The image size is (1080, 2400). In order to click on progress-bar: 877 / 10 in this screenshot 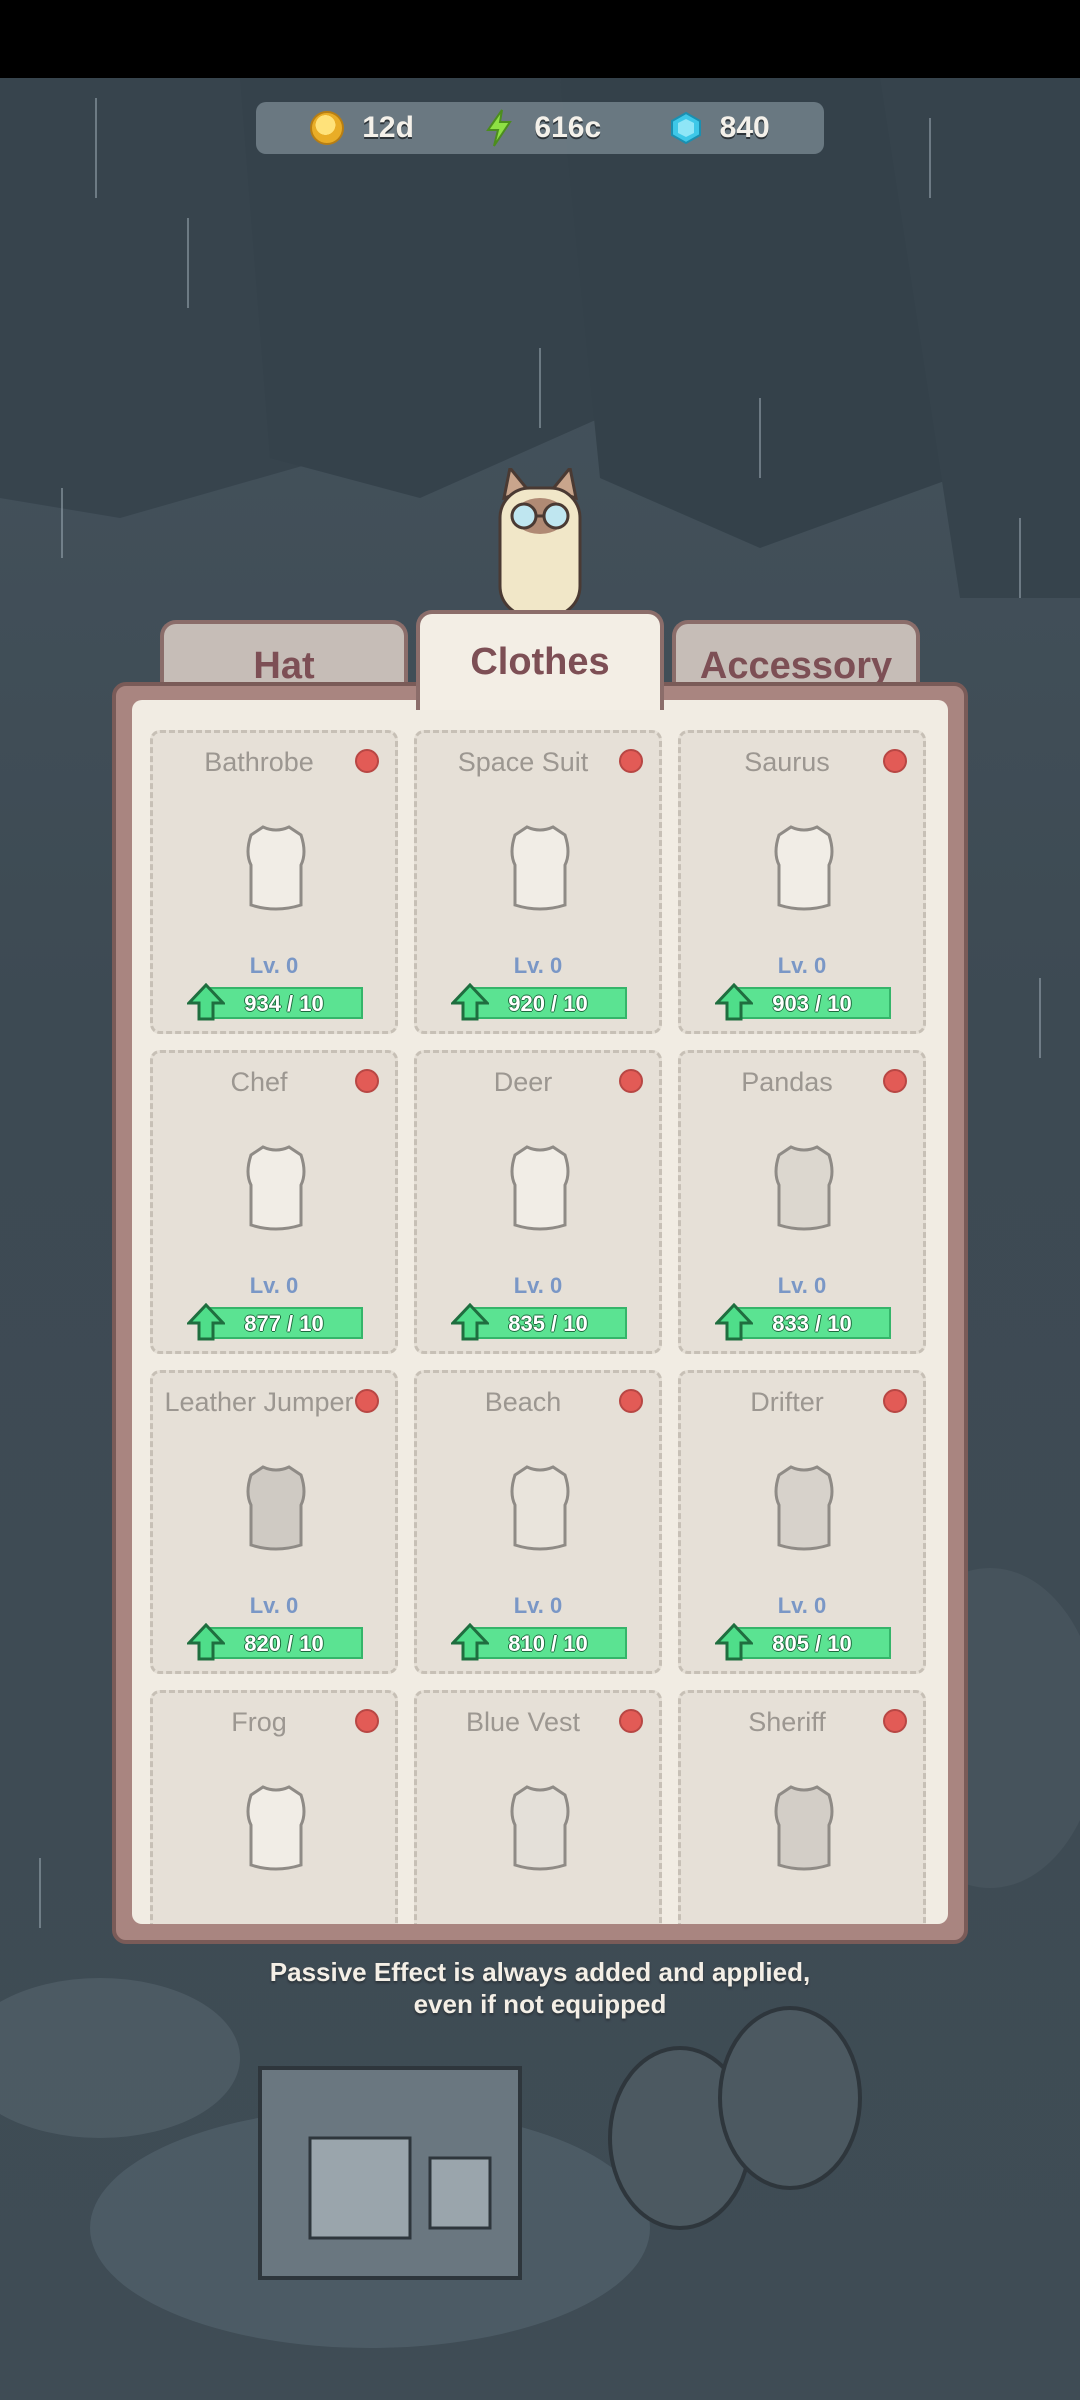, I will do `click(284, 1323)`.